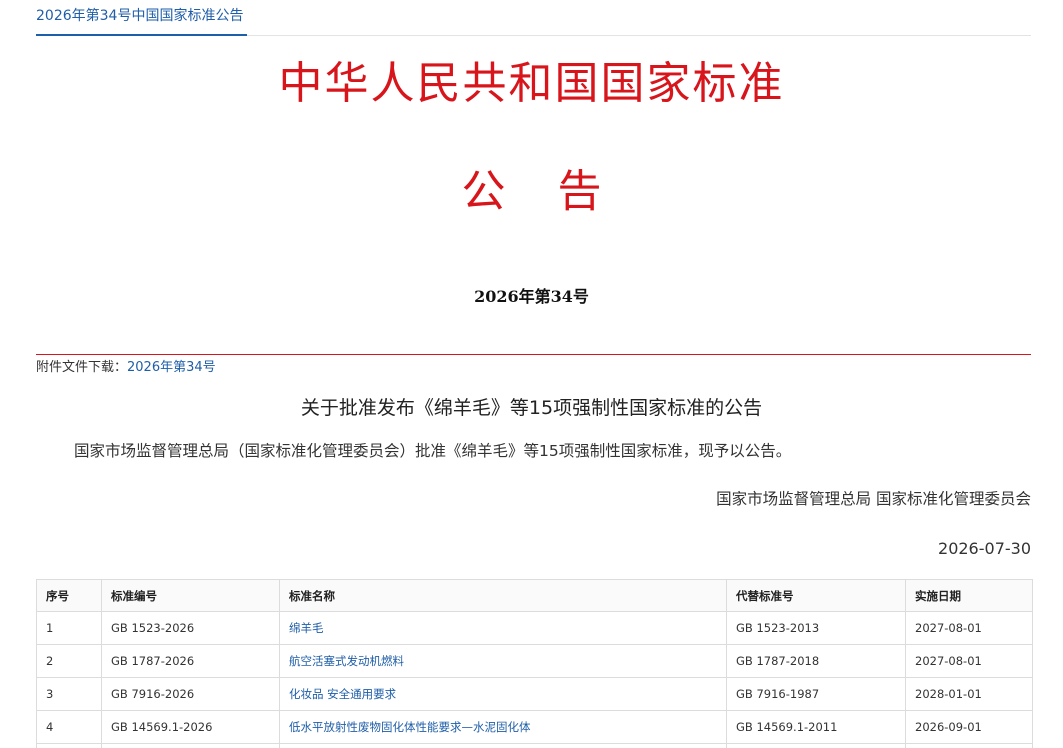 The width and height of the screenshot is (1063, 748). Describe the element at coordinates (873, 499) in the screenshot. I see `issuer: 国家市场监督管理总局 国家标准化管理委员会` at that location.